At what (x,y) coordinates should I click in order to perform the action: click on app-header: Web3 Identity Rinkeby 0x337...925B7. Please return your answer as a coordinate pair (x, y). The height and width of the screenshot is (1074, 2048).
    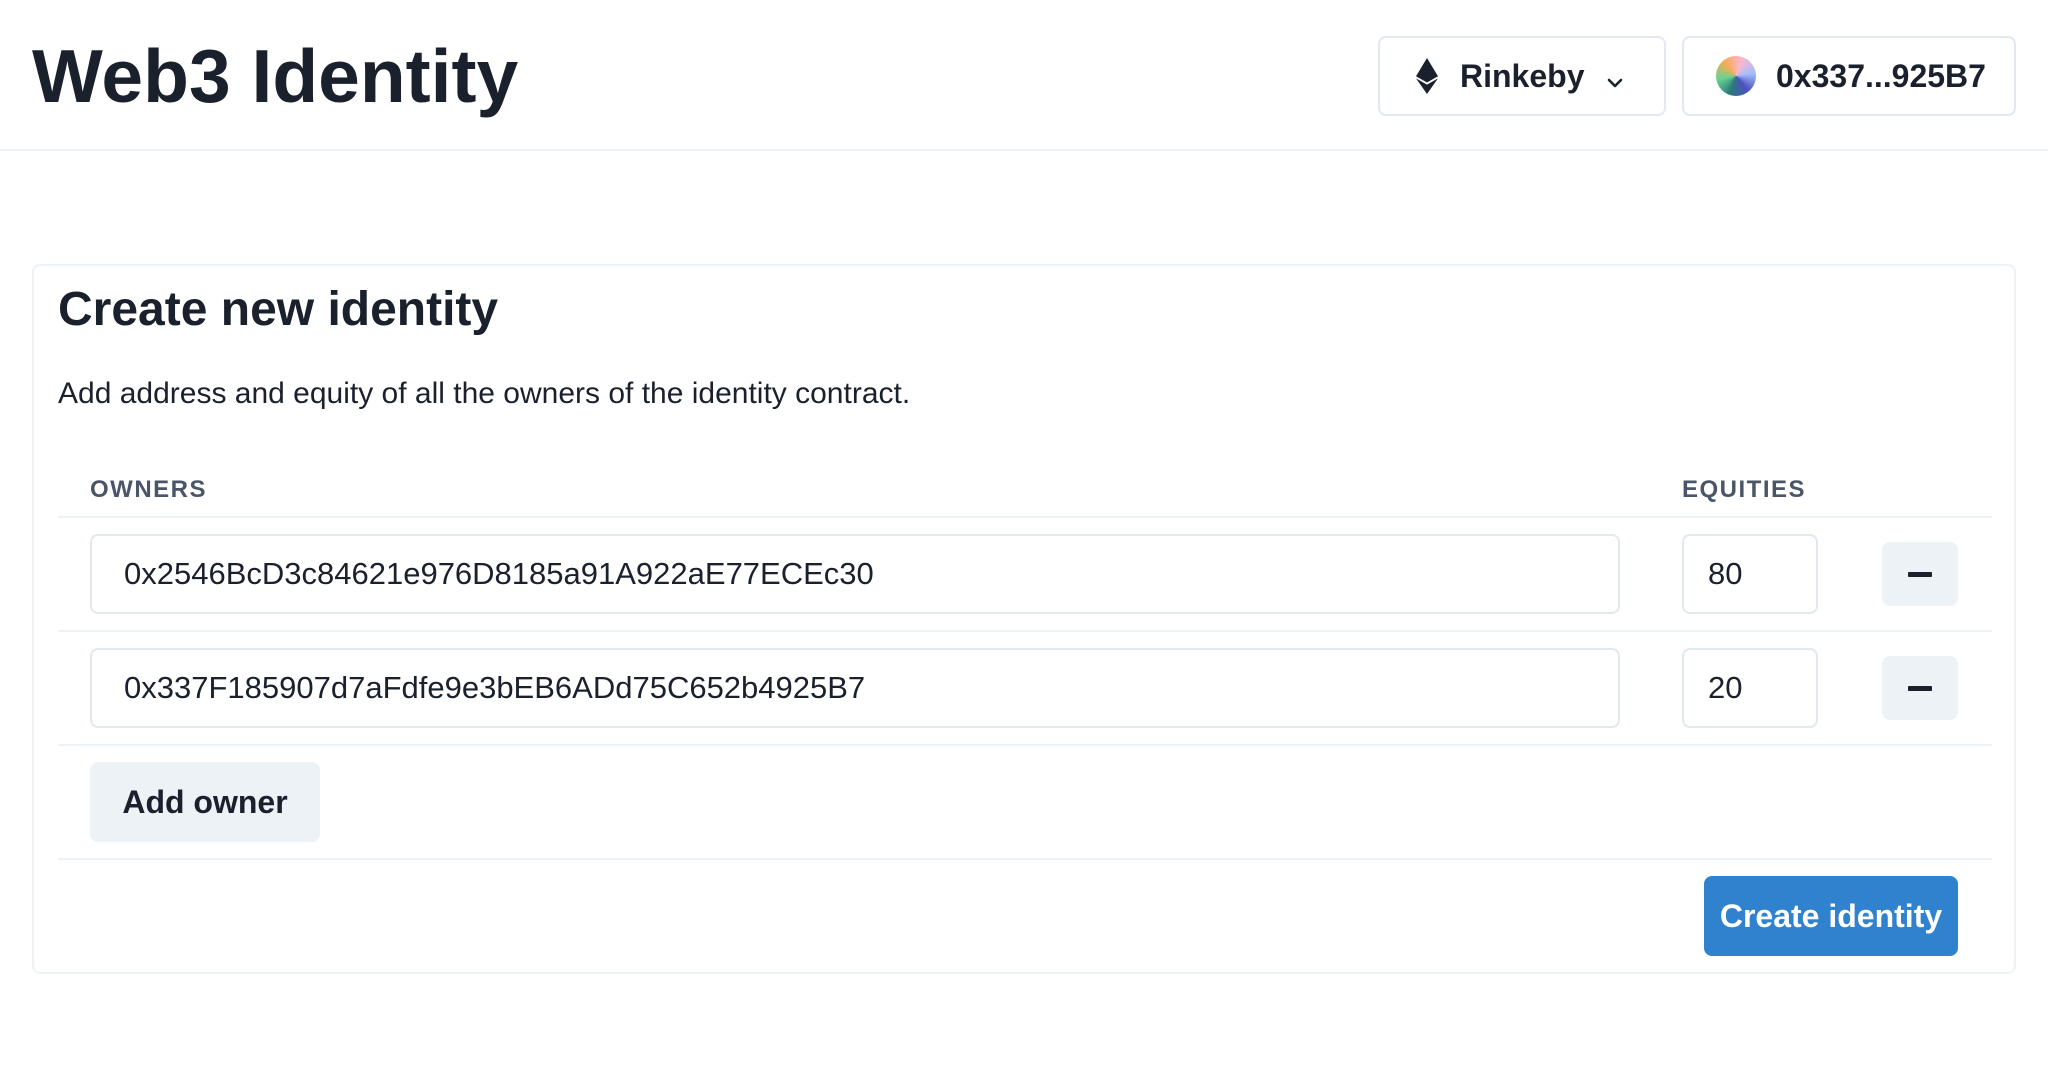
    Looking at the image, I should click on (1024, 75).